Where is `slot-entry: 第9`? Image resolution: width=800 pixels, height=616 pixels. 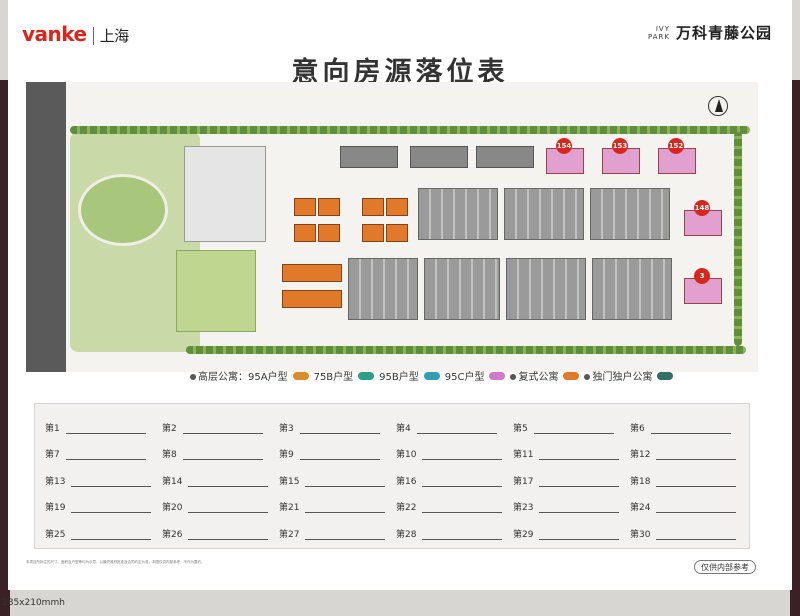 slot-entry: 第9 is located at coordinates (337, 454).